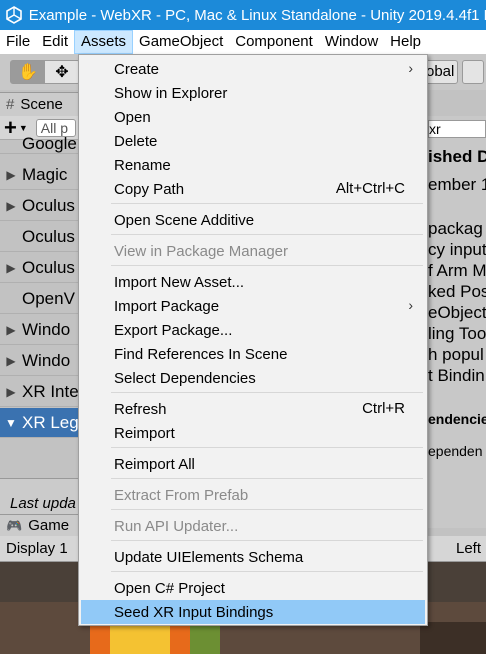  I want to click on tab-scene: # Scene, so click(40, 104).